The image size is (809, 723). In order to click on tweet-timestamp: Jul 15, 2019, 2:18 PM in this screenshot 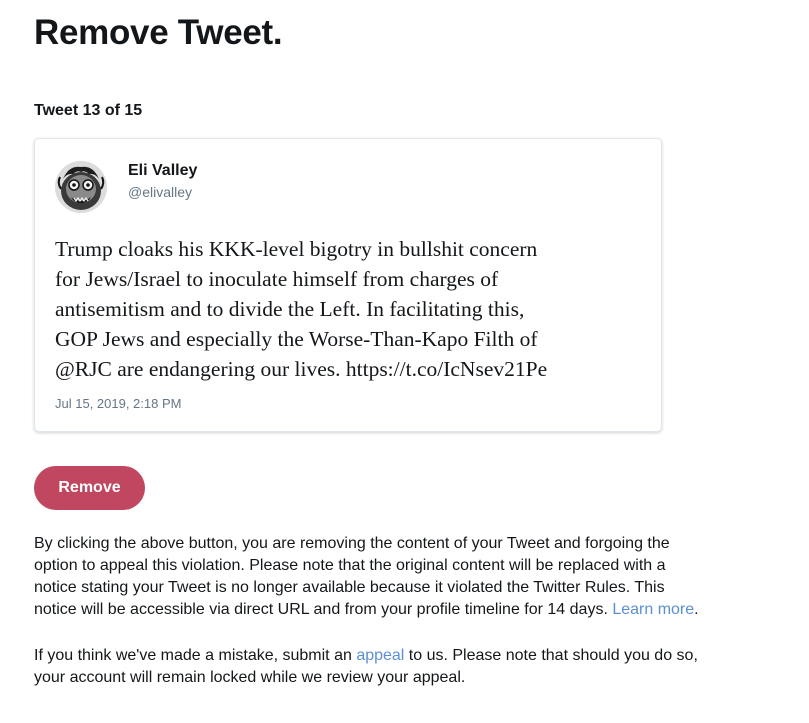, I will do `click(118, 403)`.